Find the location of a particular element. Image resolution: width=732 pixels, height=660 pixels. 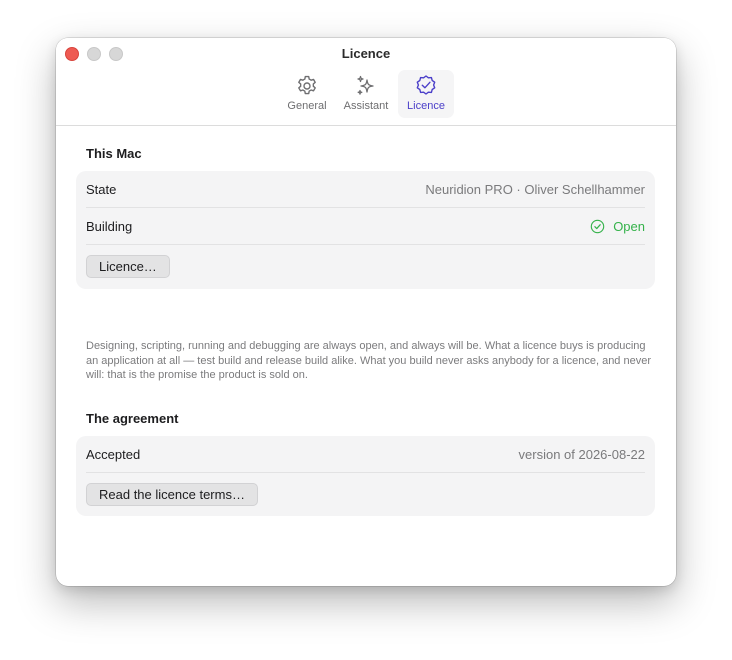

tab-assistant: Assistant is located at coordinates (366, 94).